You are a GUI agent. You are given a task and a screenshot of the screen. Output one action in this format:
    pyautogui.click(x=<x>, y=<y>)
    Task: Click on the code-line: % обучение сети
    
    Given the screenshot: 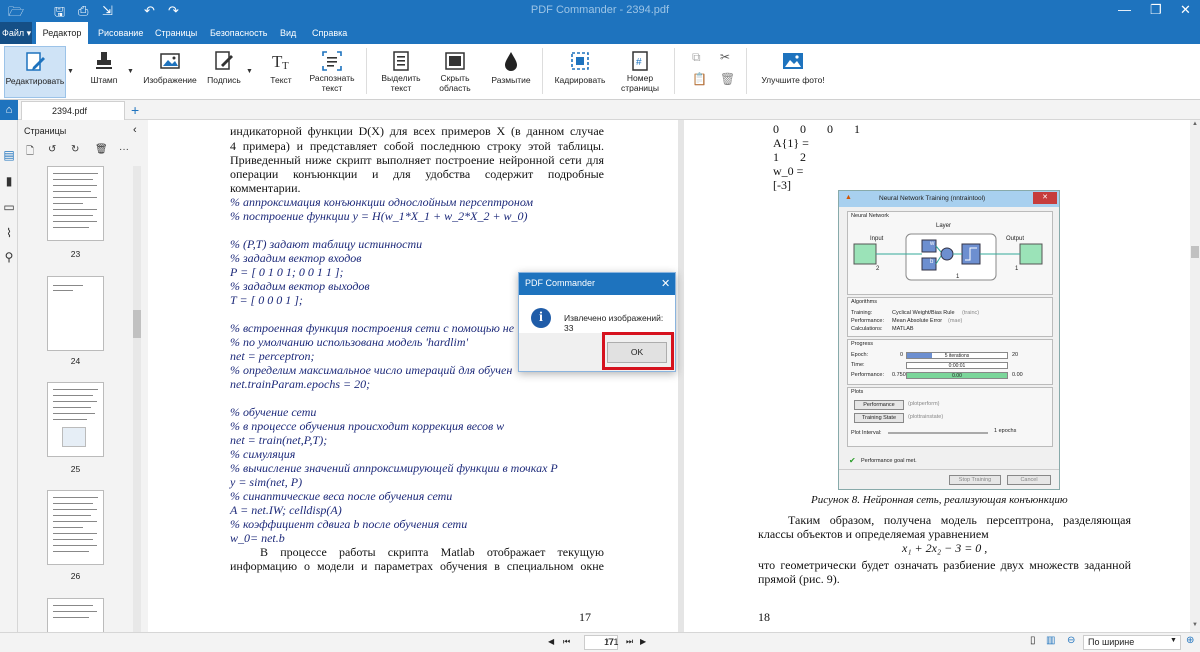 What is the action you would take?
    pyautogui.click(x=273, y=412)
    